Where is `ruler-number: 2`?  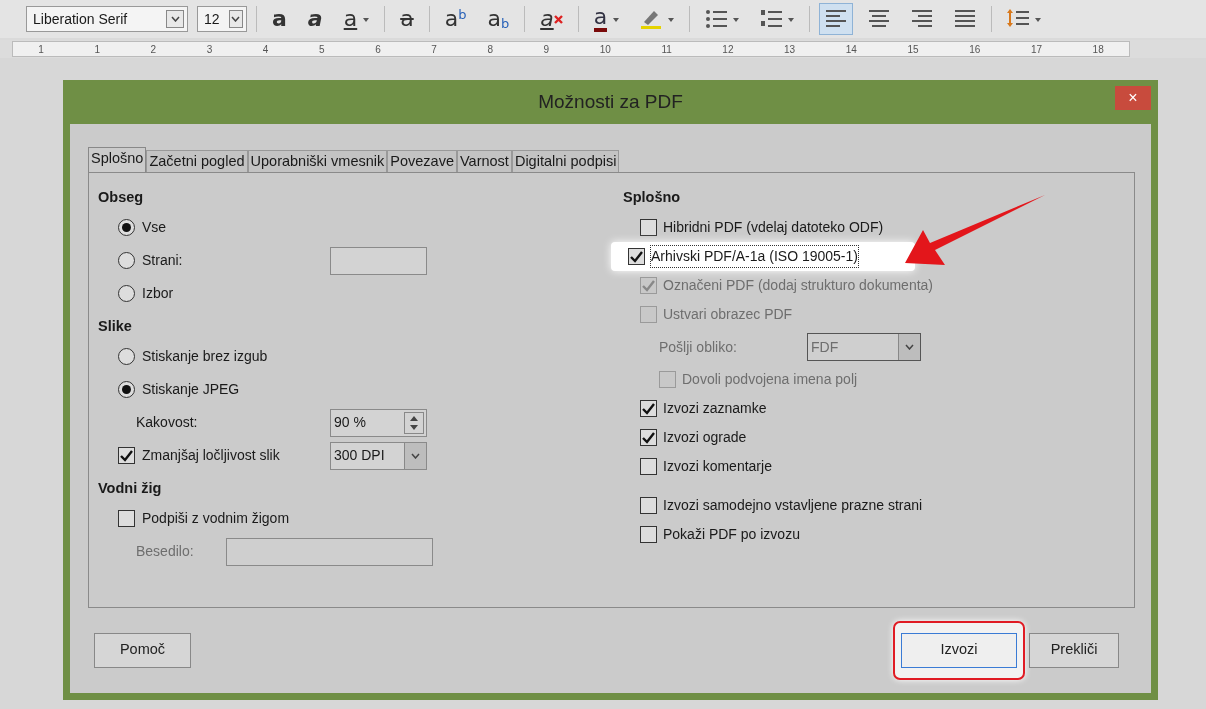
ruler-number: 2 is located at coordinates (153, 49).